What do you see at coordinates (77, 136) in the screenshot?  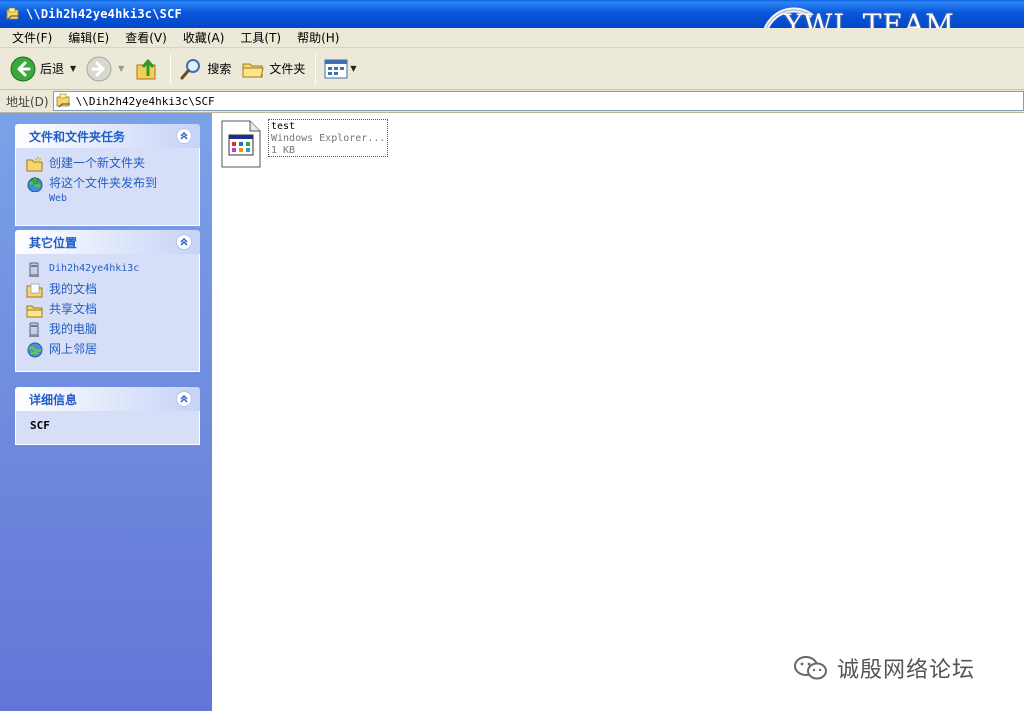 I see `panel-title: 文件和文件夹任务` at bounding box center [77, 136].